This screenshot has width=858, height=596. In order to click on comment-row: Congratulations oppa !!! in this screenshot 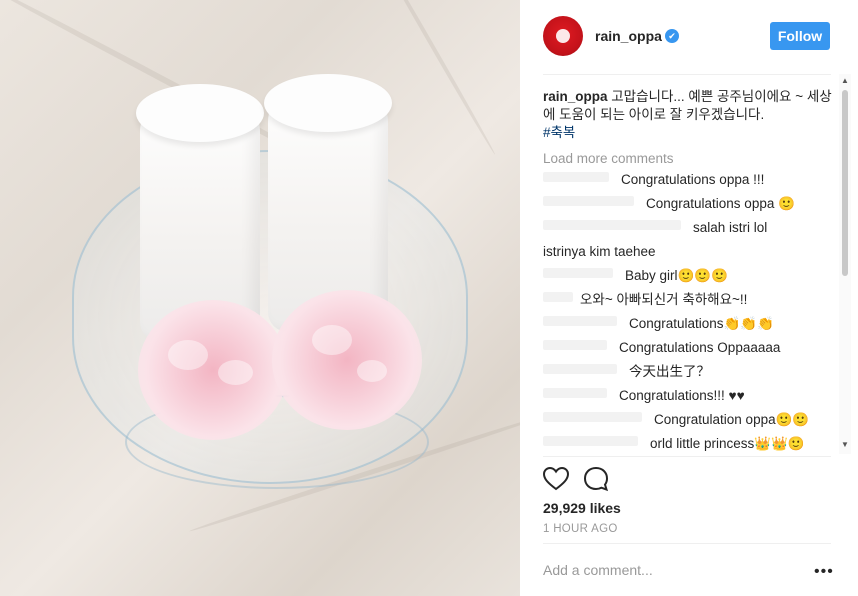, I will do `click(688, 180)`.